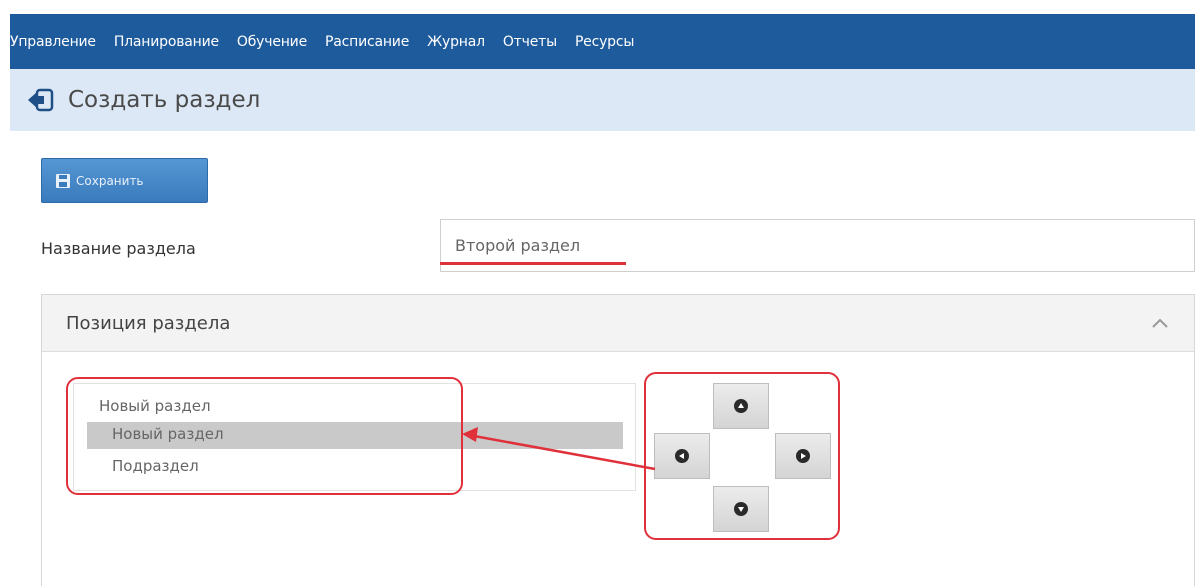 The image size is (1195, 586). I want to click on arrow-left-icon, so click(682, 456).